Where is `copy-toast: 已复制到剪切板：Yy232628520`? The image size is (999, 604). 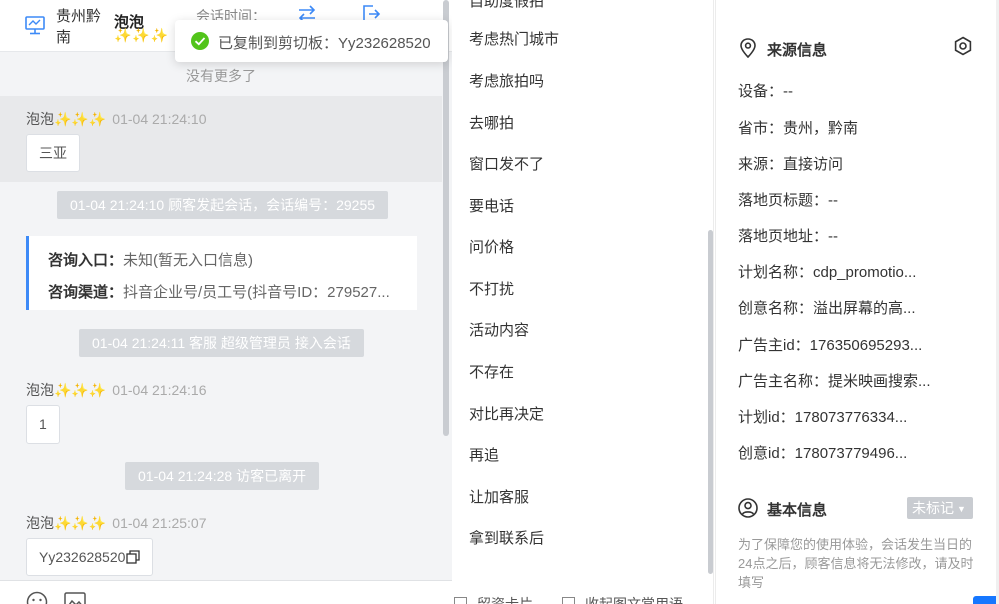
copy-toast: 已复制到剪切板：Yy232628520 is located at coordinates (311, 41).